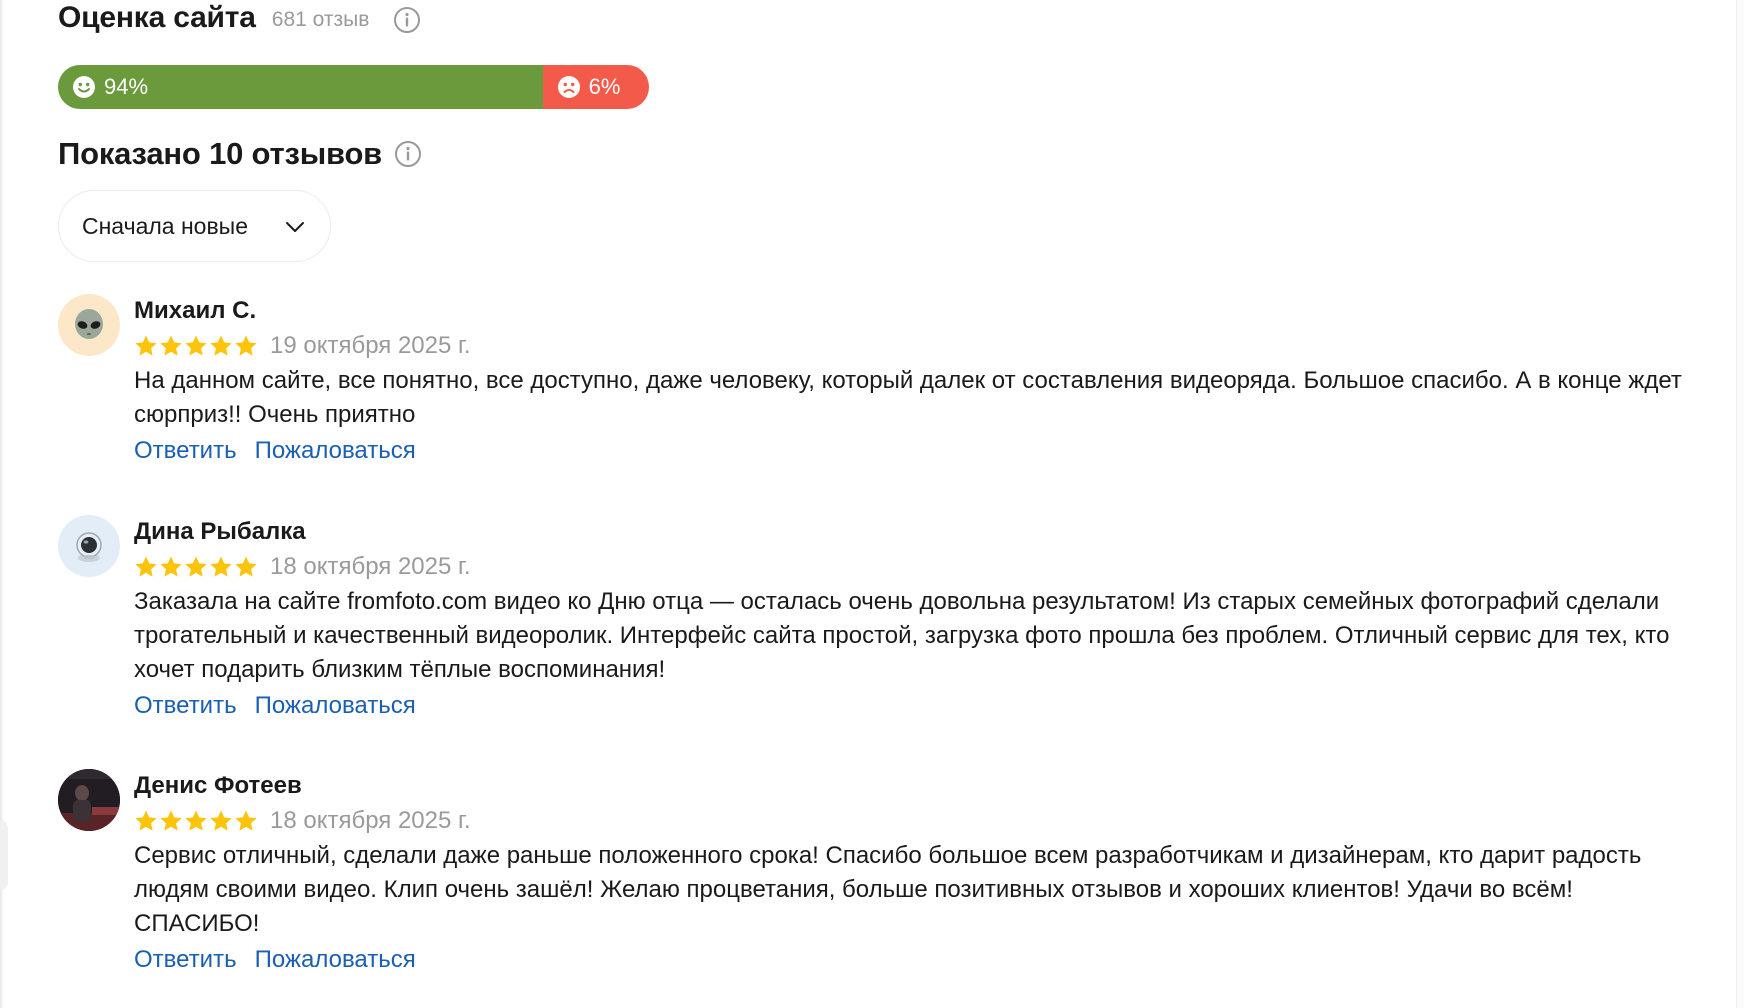 The height and width of the screenshot is (1008, 1744). What do you see at coordinates (218, 785) in the screenshot?
I see `review-author: Денис Фотеев` at bounding box center [218, 785].